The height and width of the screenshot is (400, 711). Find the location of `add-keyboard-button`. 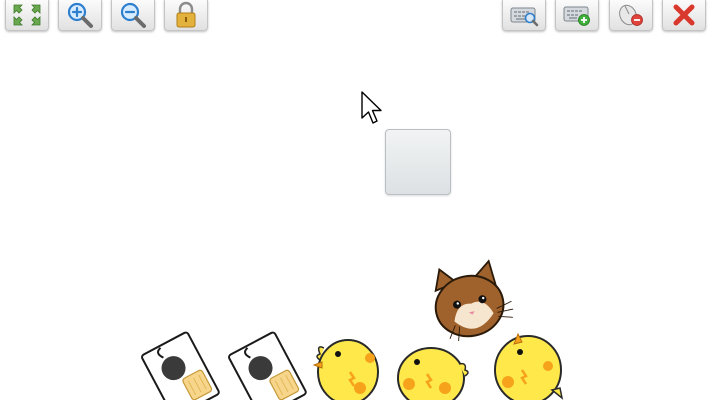

add-keyboard-button is located at coordinates (577, 15).